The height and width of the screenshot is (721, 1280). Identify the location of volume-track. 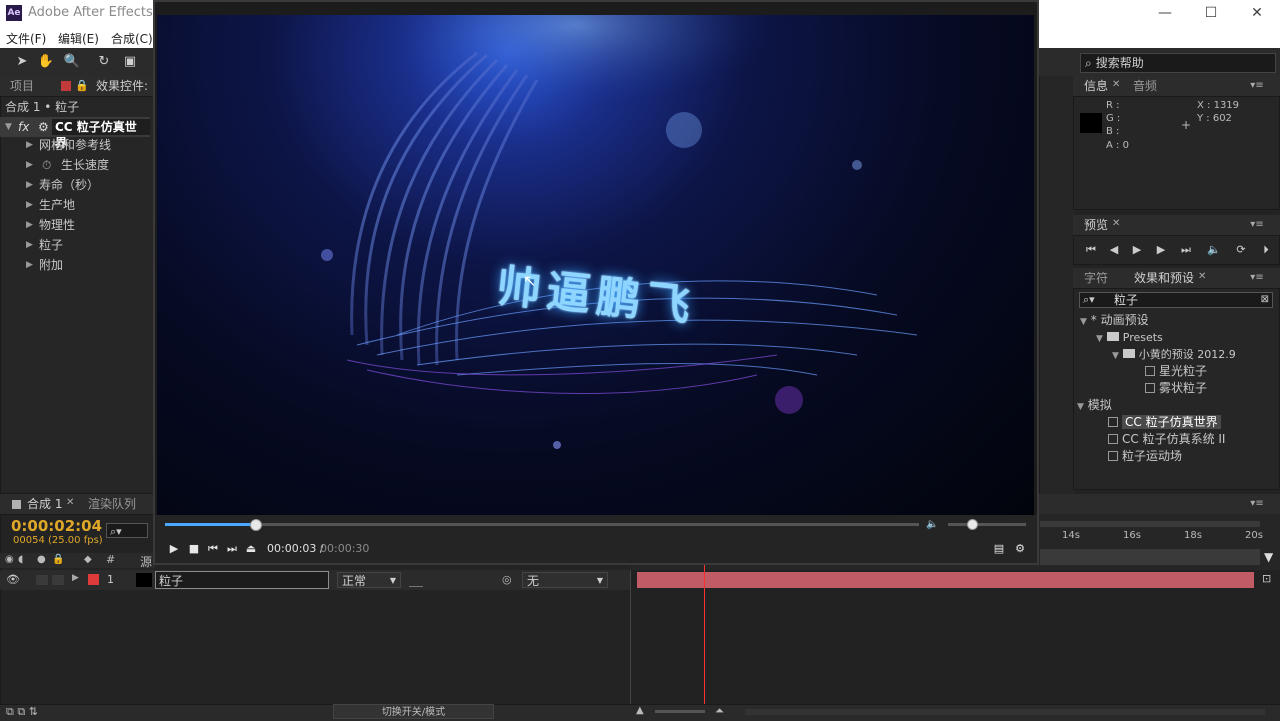
(987, 524).